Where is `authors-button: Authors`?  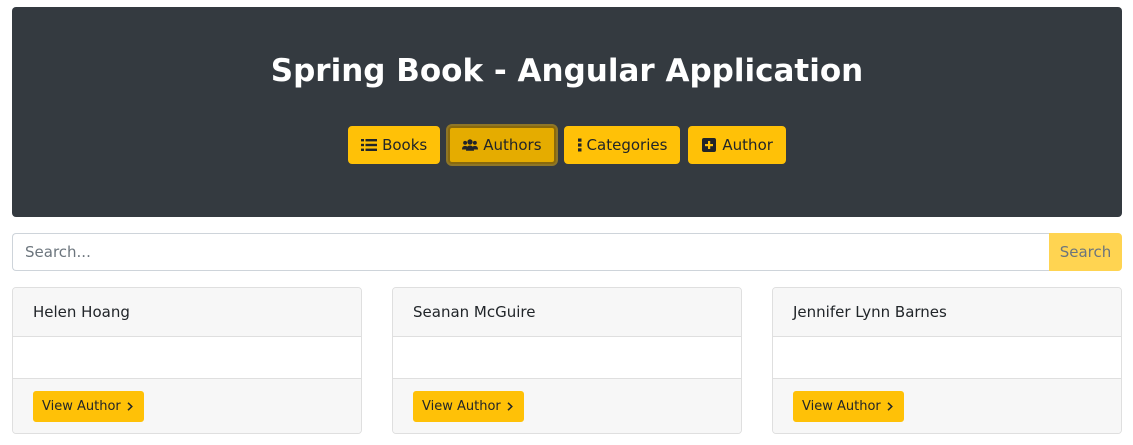
authors-button: Authors is located at coordinates (502, 145).